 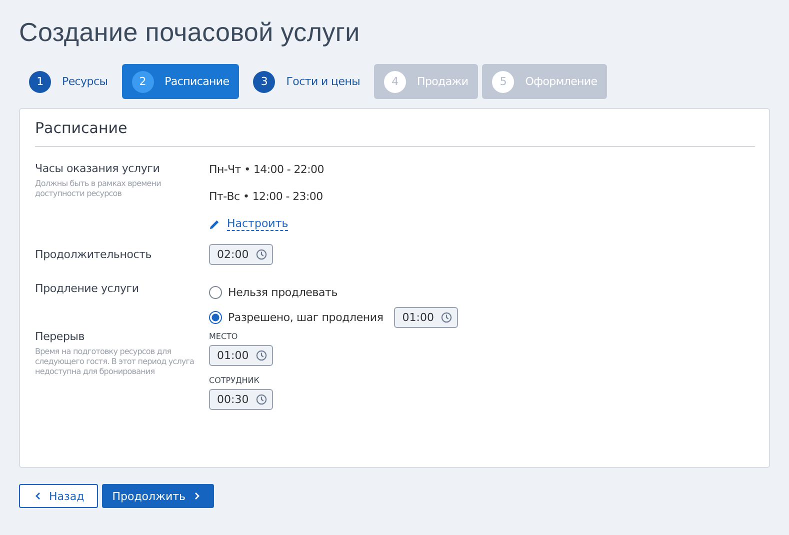 What do you see at coordinates (40, 81) in the screenshot?
I see `step-number: 1` at bounding box center [40, 81].